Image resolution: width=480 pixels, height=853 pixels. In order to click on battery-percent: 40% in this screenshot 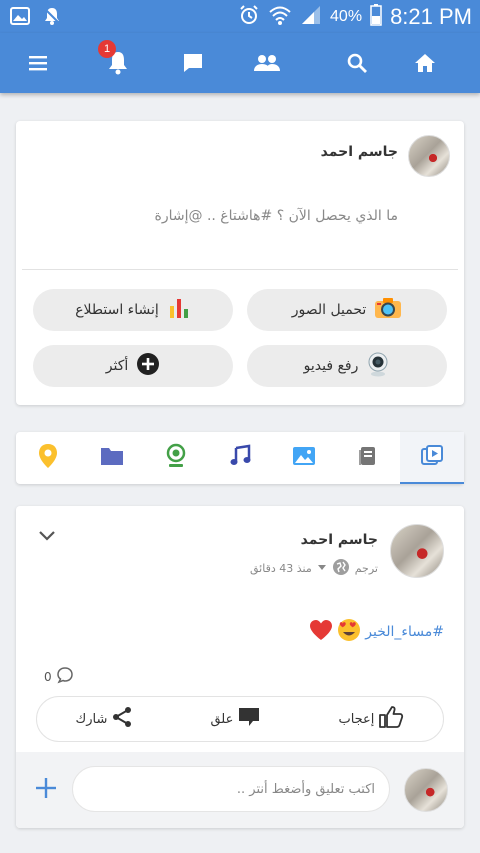, I will do `click(346, 16)`.